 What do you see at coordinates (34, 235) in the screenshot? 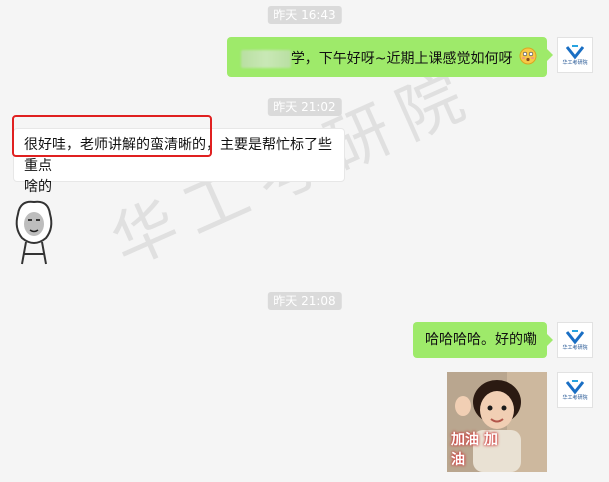
I see `meme-face-sticker` at bounding box center [34, 235].